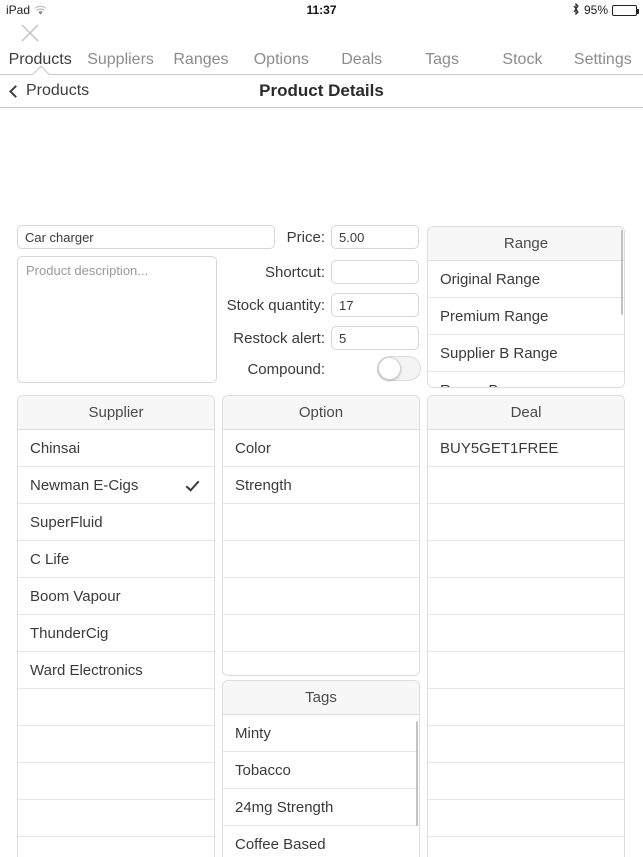 This screenshot has width=643, height=857. I want to click on list-item: Tobacco, so click(321, 770).